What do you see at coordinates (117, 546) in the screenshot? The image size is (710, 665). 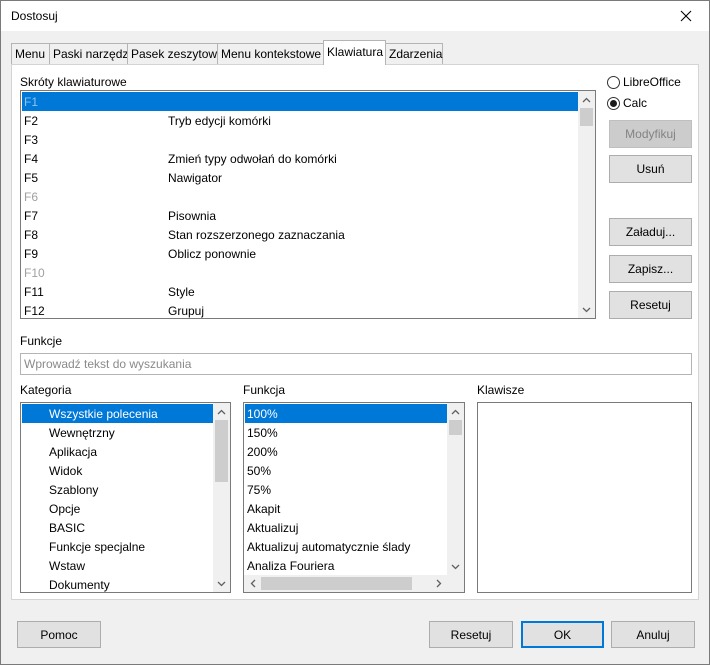 I see `list-item: Funkcje specjalne` at bounding box center [117, 546].